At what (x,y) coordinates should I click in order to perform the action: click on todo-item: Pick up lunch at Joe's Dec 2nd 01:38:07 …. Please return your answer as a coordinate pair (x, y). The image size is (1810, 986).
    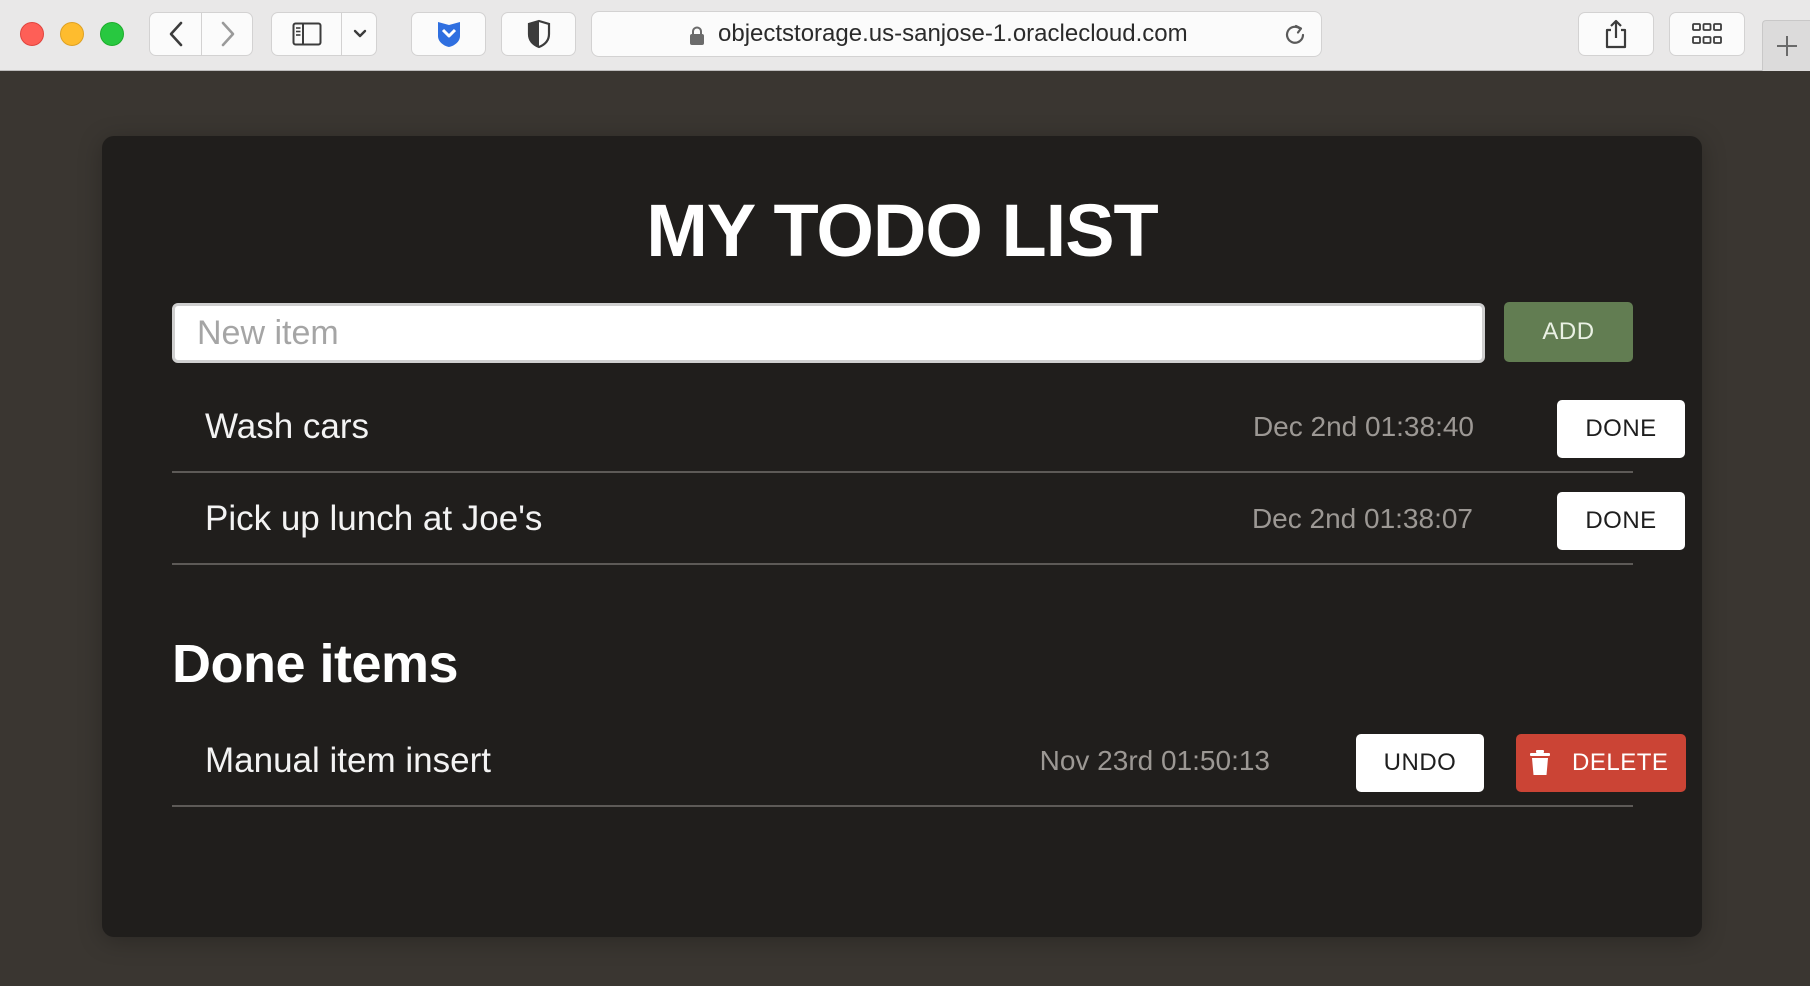
    Looking at the image, I should click on (928, 519).